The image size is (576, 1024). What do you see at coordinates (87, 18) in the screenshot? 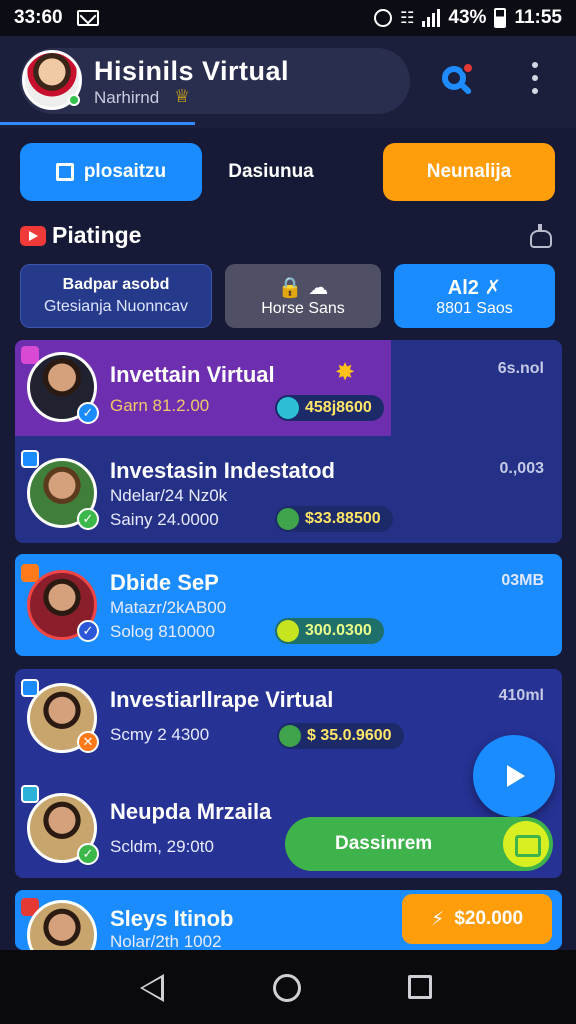
I see `mail-icon` at bounding box center [87, 18].